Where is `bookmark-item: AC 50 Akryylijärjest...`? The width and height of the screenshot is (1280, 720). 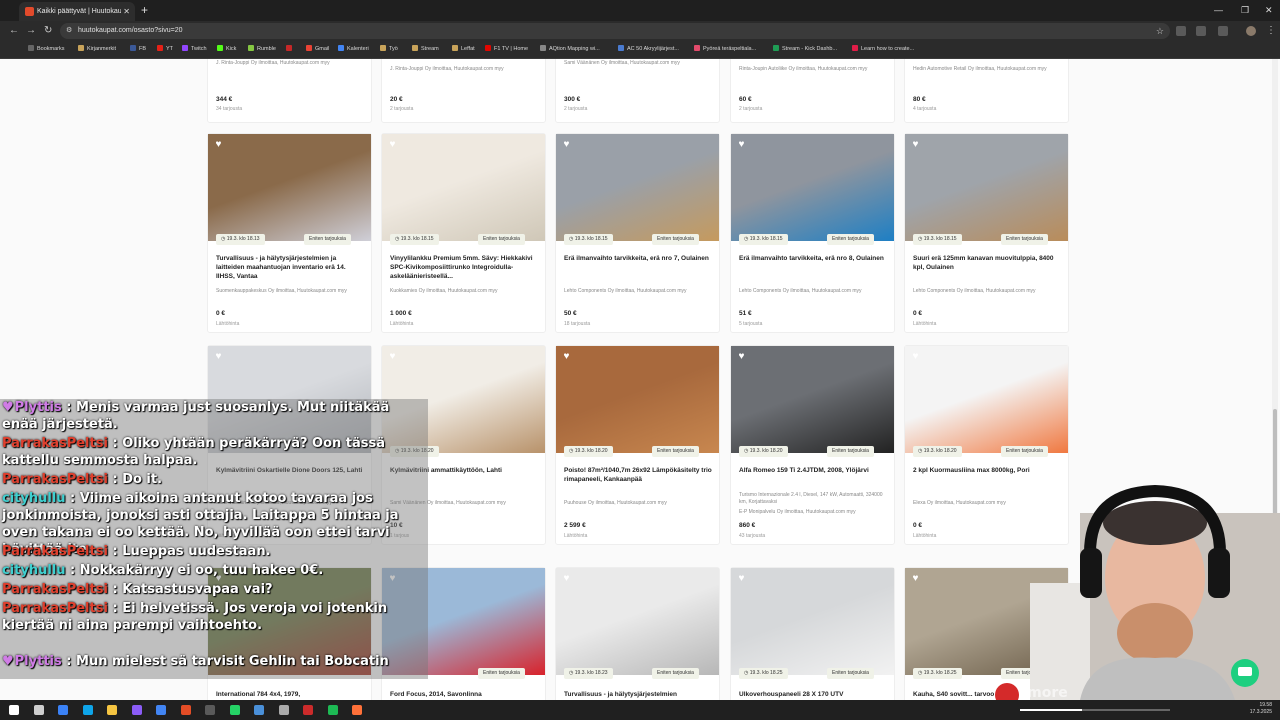
bookmark-item: AC 50 Akryylijärjest... is located at coordinates (648, 49).